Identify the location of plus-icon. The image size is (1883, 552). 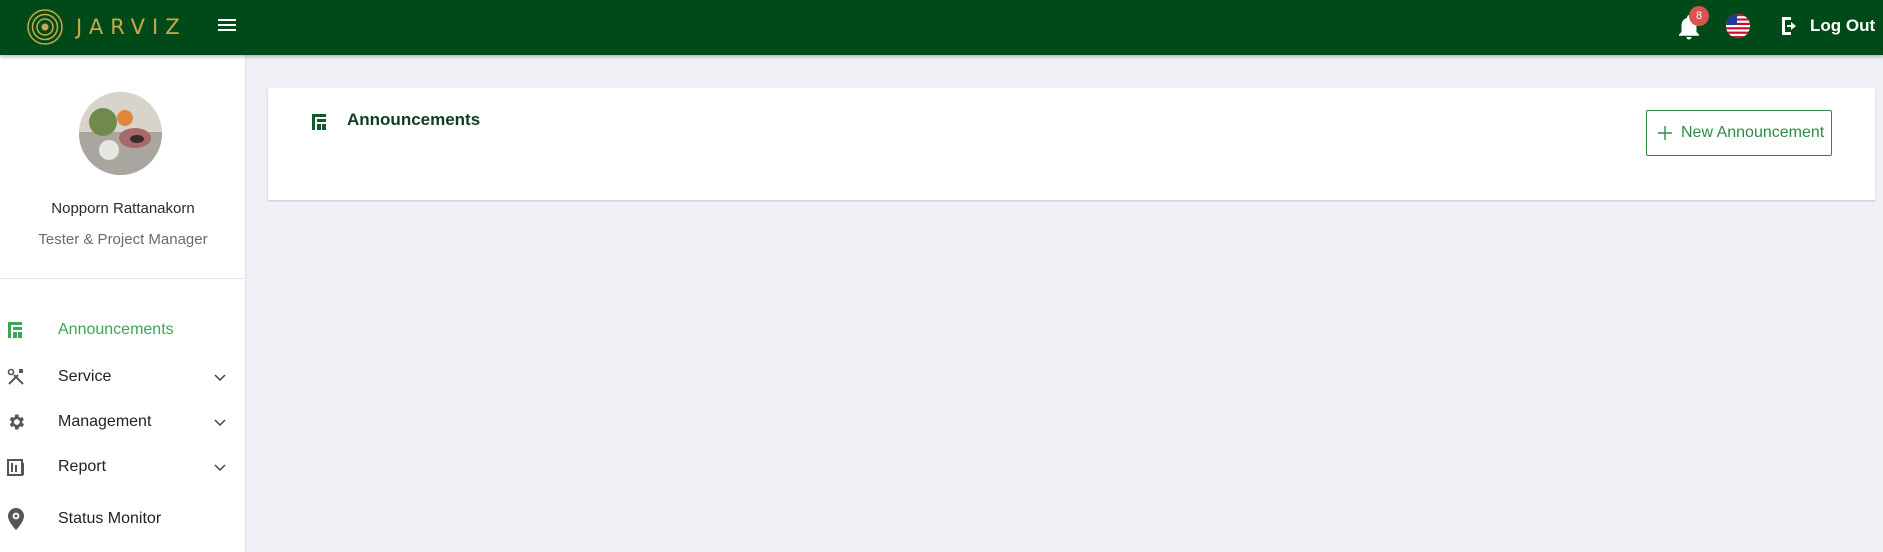
(1665, 133).